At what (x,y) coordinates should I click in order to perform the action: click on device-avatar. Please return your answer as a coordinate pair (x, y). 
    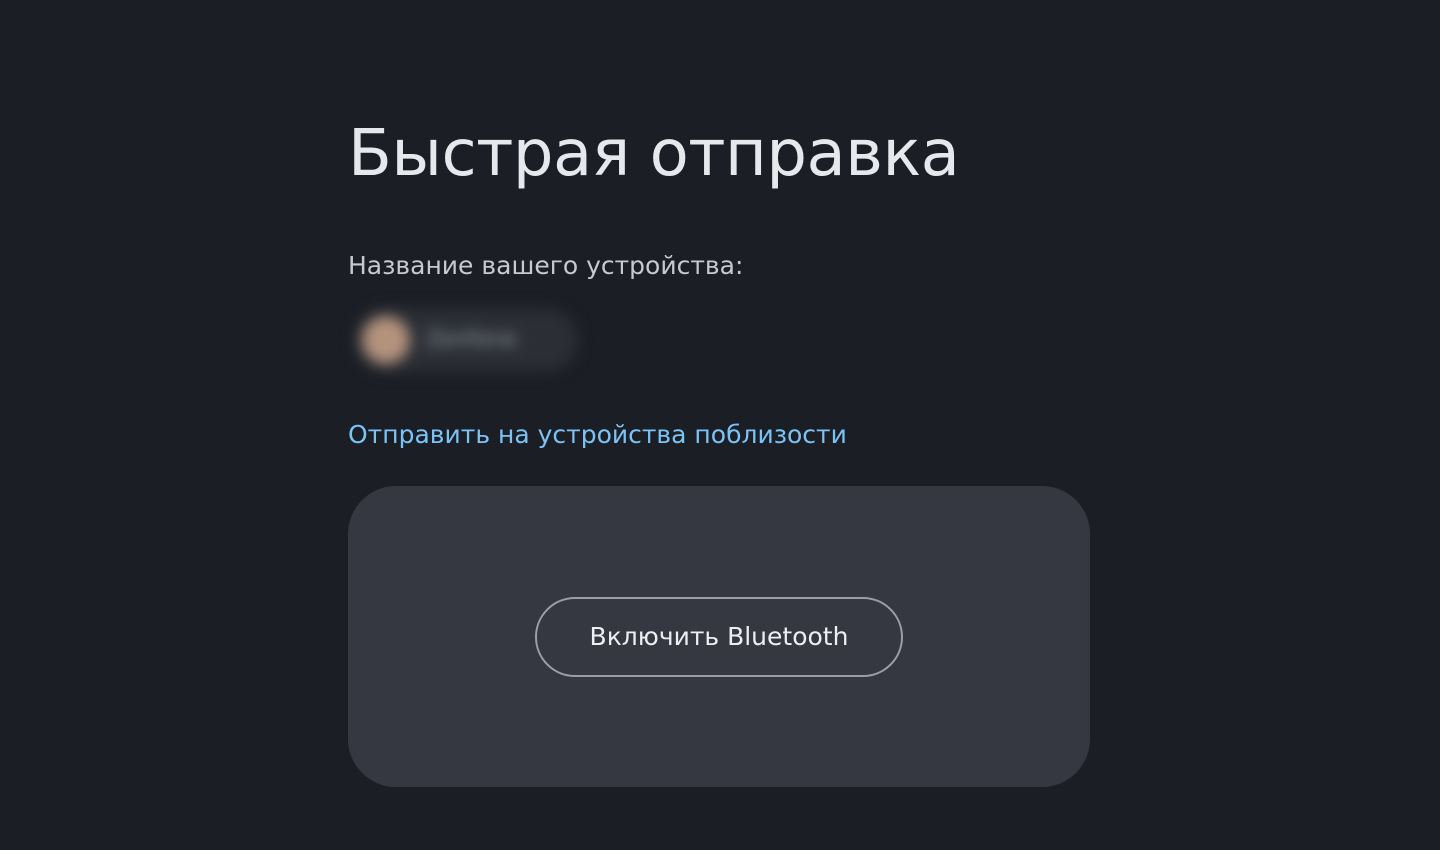
    Looking at the image, I should click on (386, 340).